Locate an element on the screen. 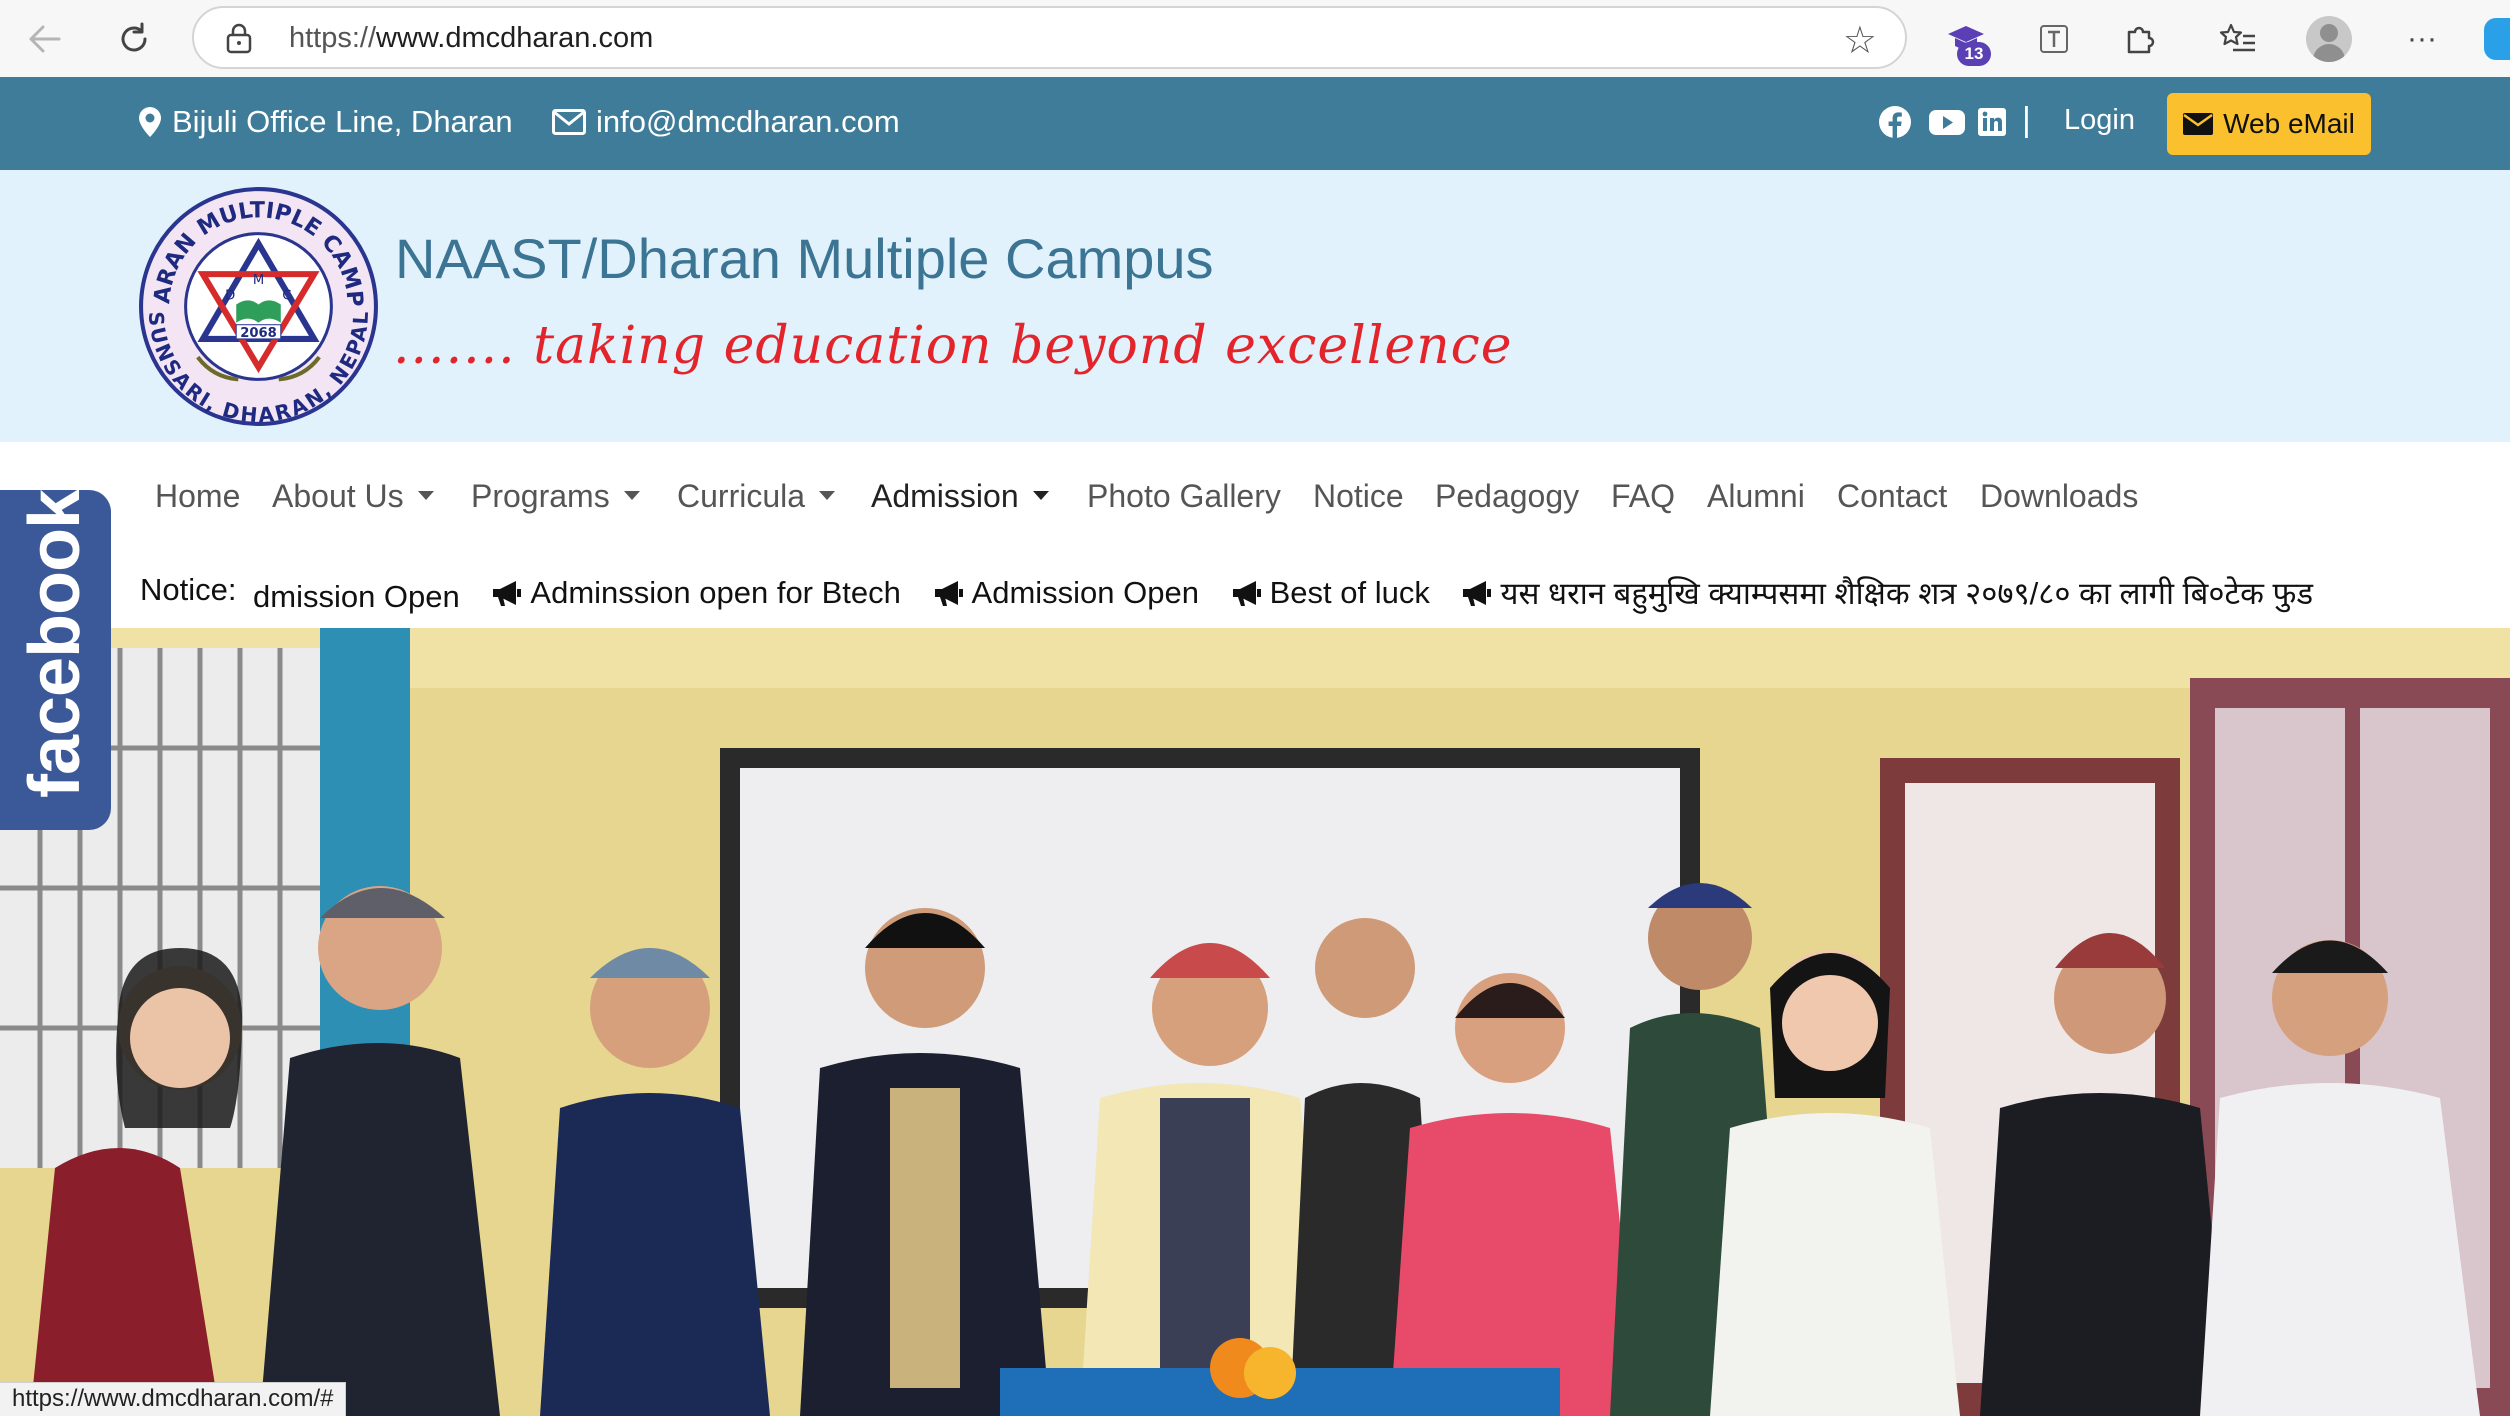  notice-item: Adminssion open for Btech is located at coordinates (695, 593).